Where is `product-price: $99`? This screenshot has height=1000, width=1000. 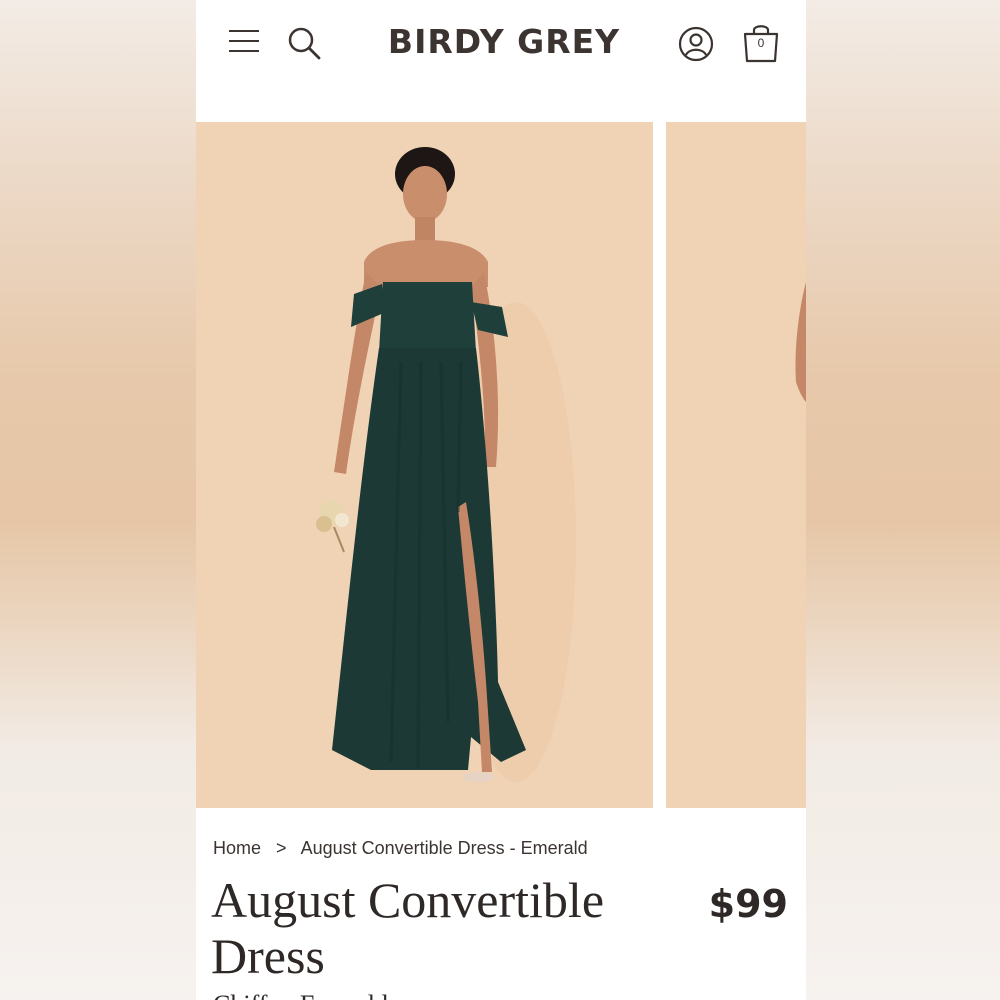 product-price: $99 is located at coordinates (748, 904).